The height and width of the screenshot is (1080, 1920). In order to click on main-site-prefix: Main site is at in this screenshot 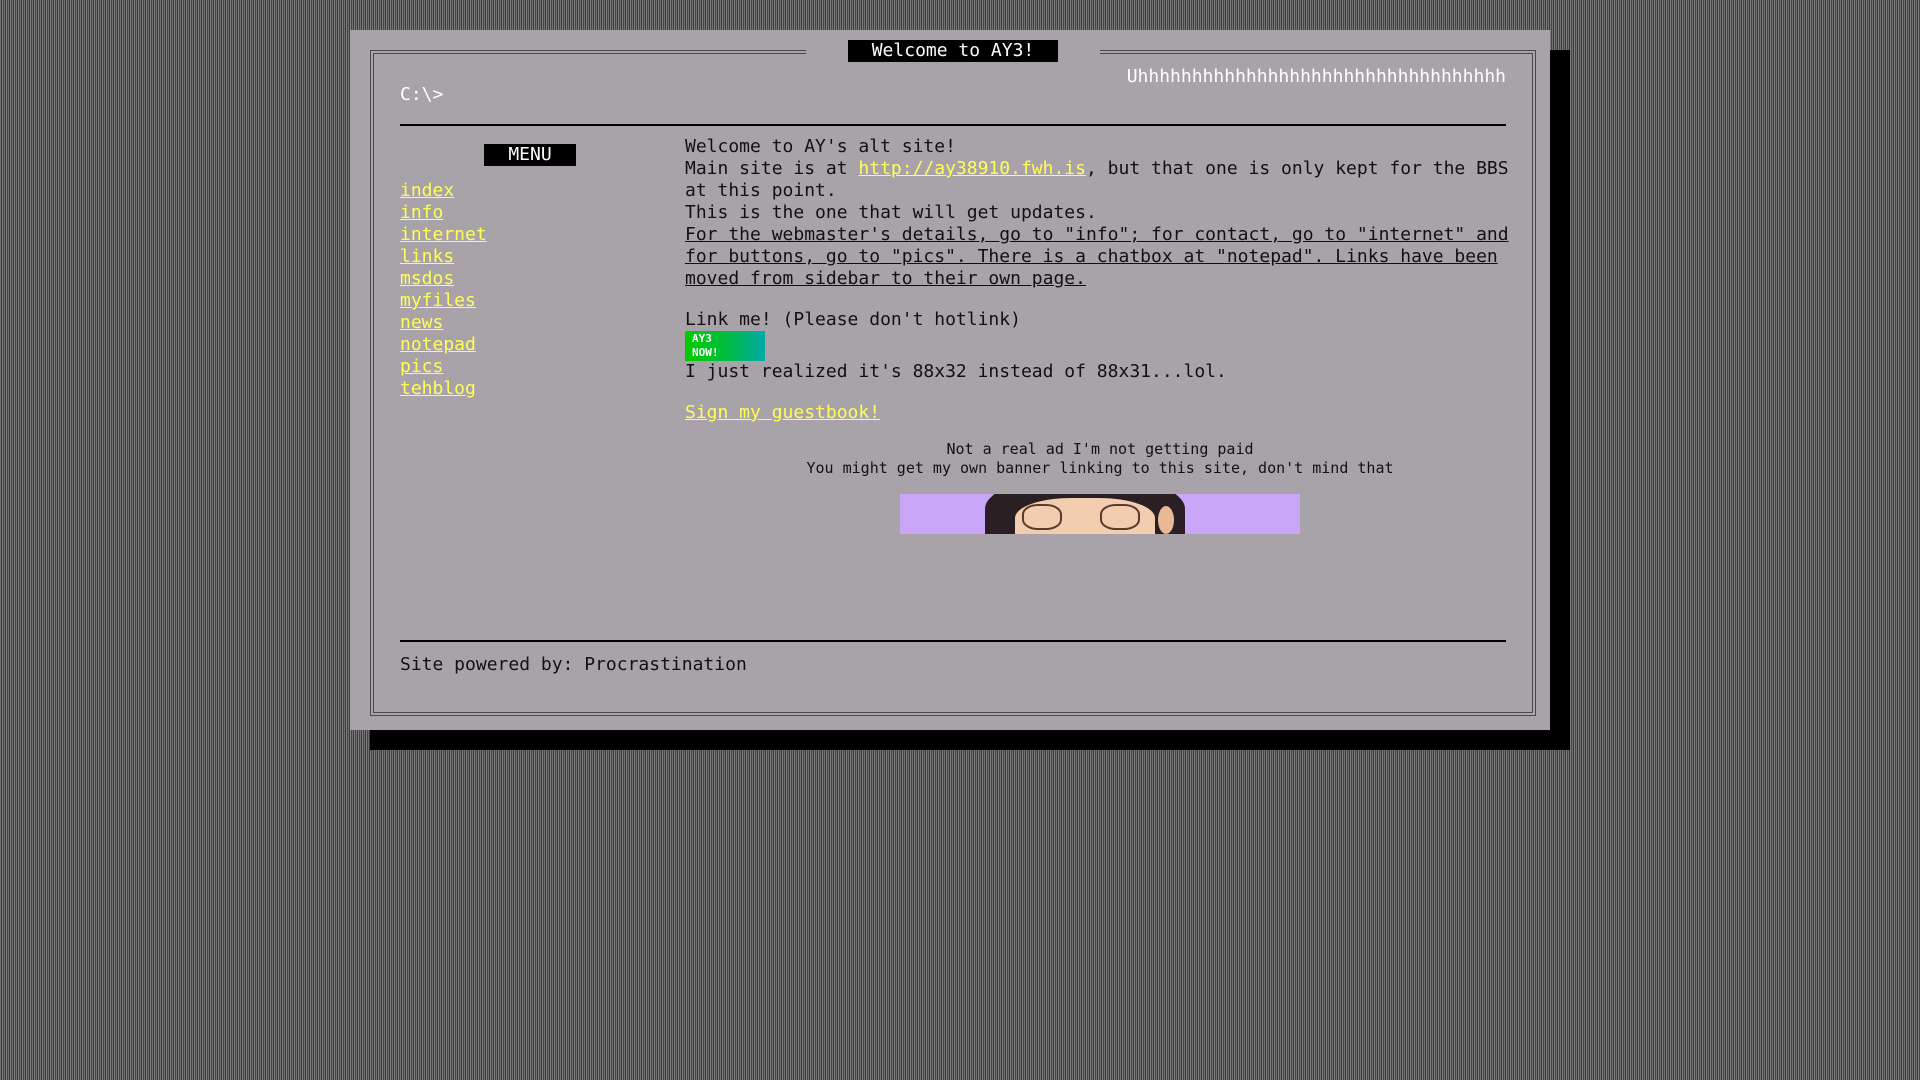, I will do `click(772, 168)`.